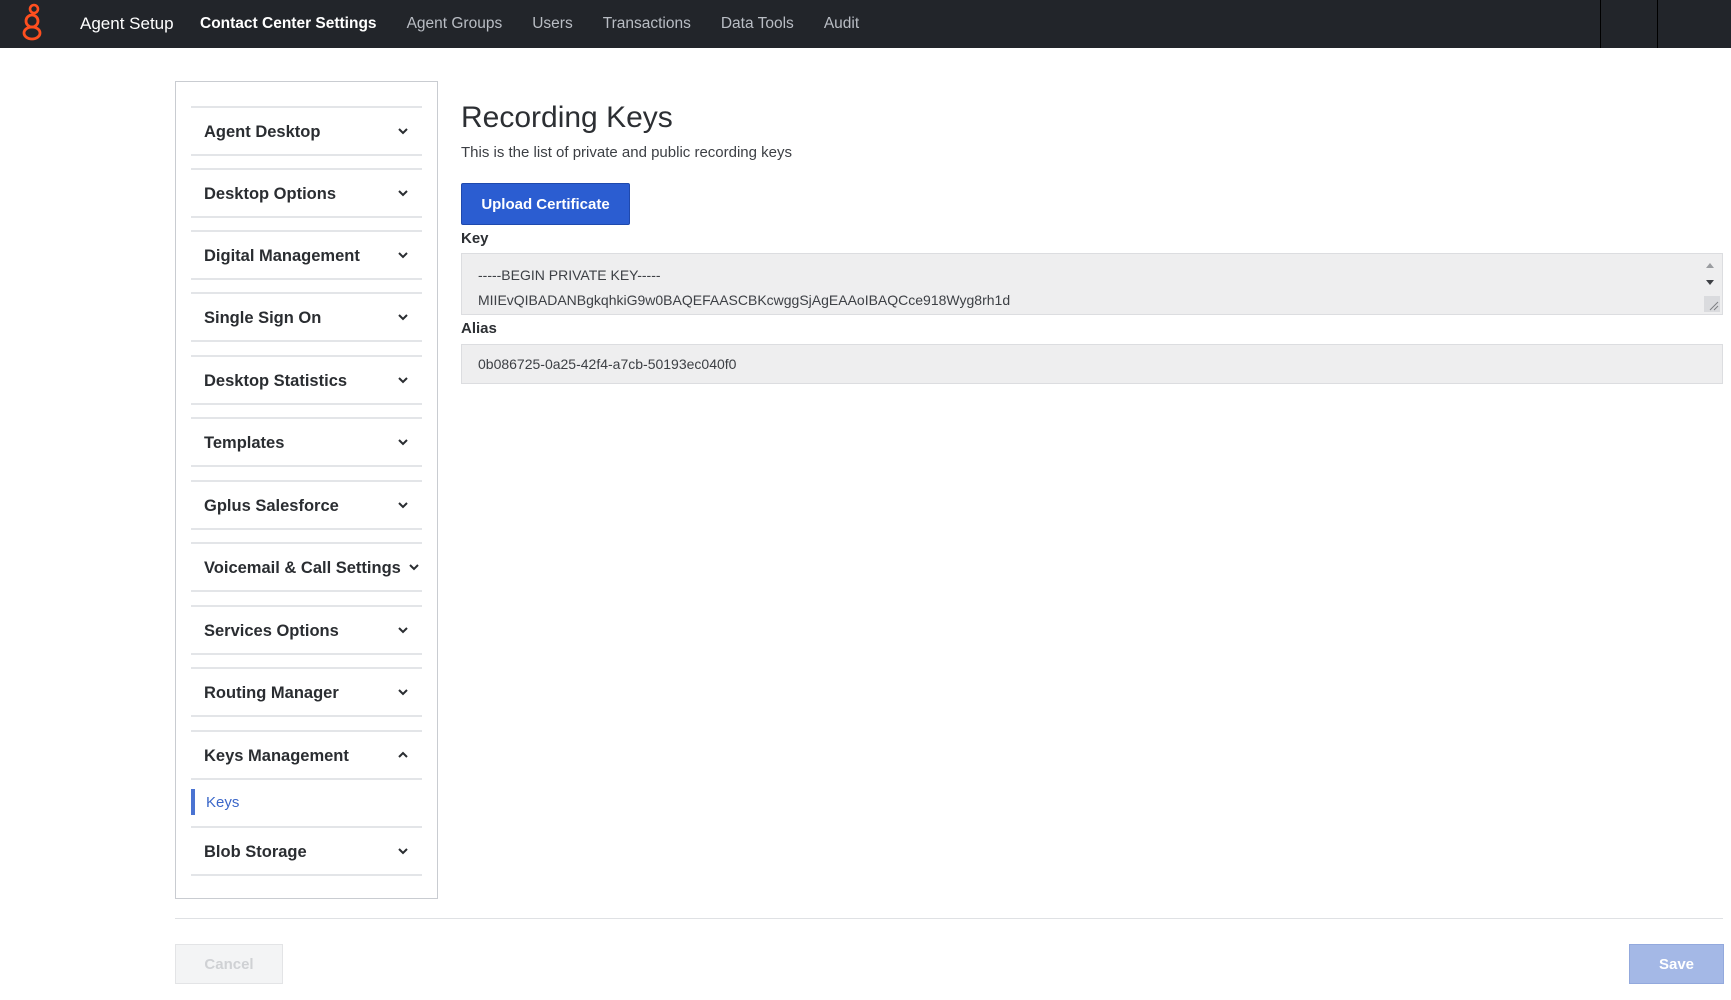 The image size is (1731, 1000). What do you see at coordinates (475, 238) in the screenshot?
I see `key-label: Key` at bounding box center [475, 238].